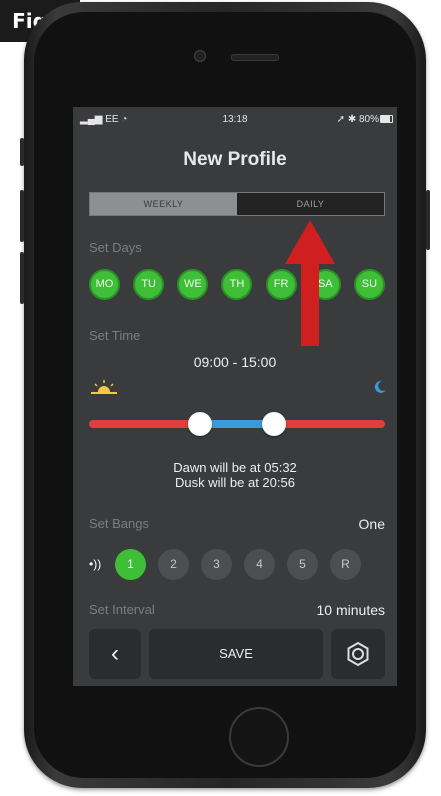  Describe the element at coordinates (22, 278) in the screenshot. I see `volume-down-button` at that location.